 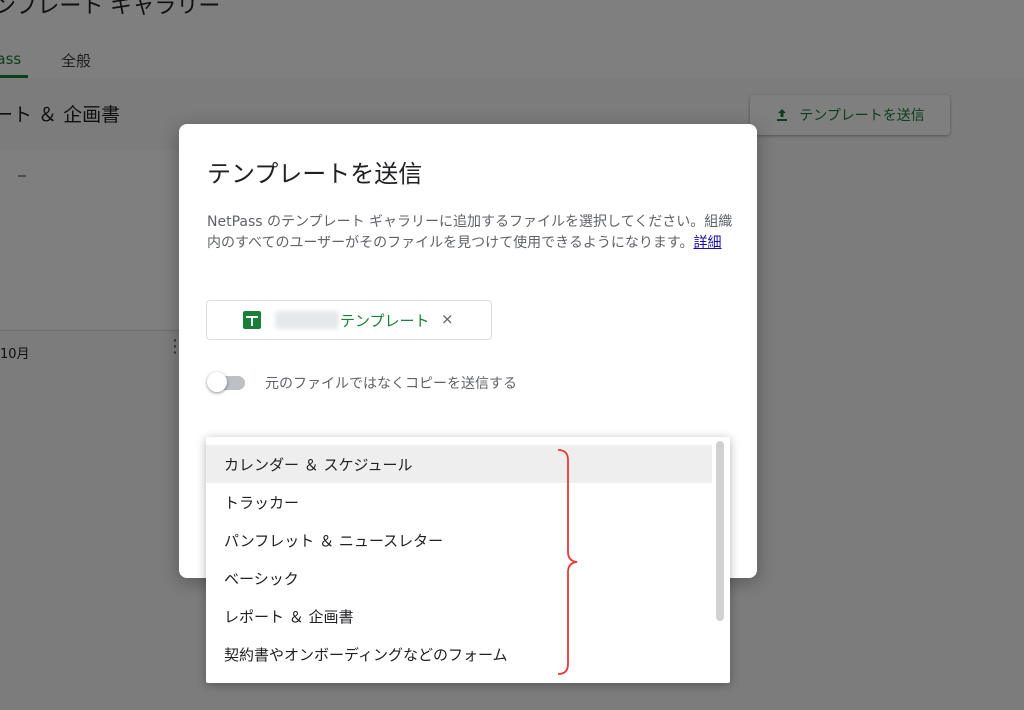 What do you see at coordinates (708, 243) in the screenshot?
I see `details-link: 詳細` at bounding box center [708, 243].